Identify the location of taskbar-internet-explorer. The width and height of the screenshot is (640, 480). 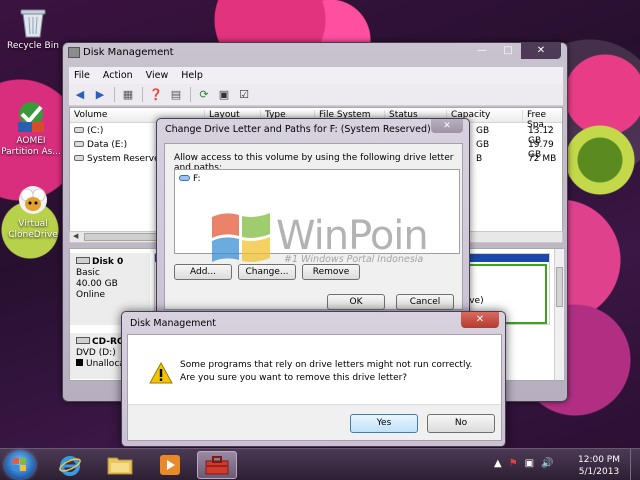
(70, 465).